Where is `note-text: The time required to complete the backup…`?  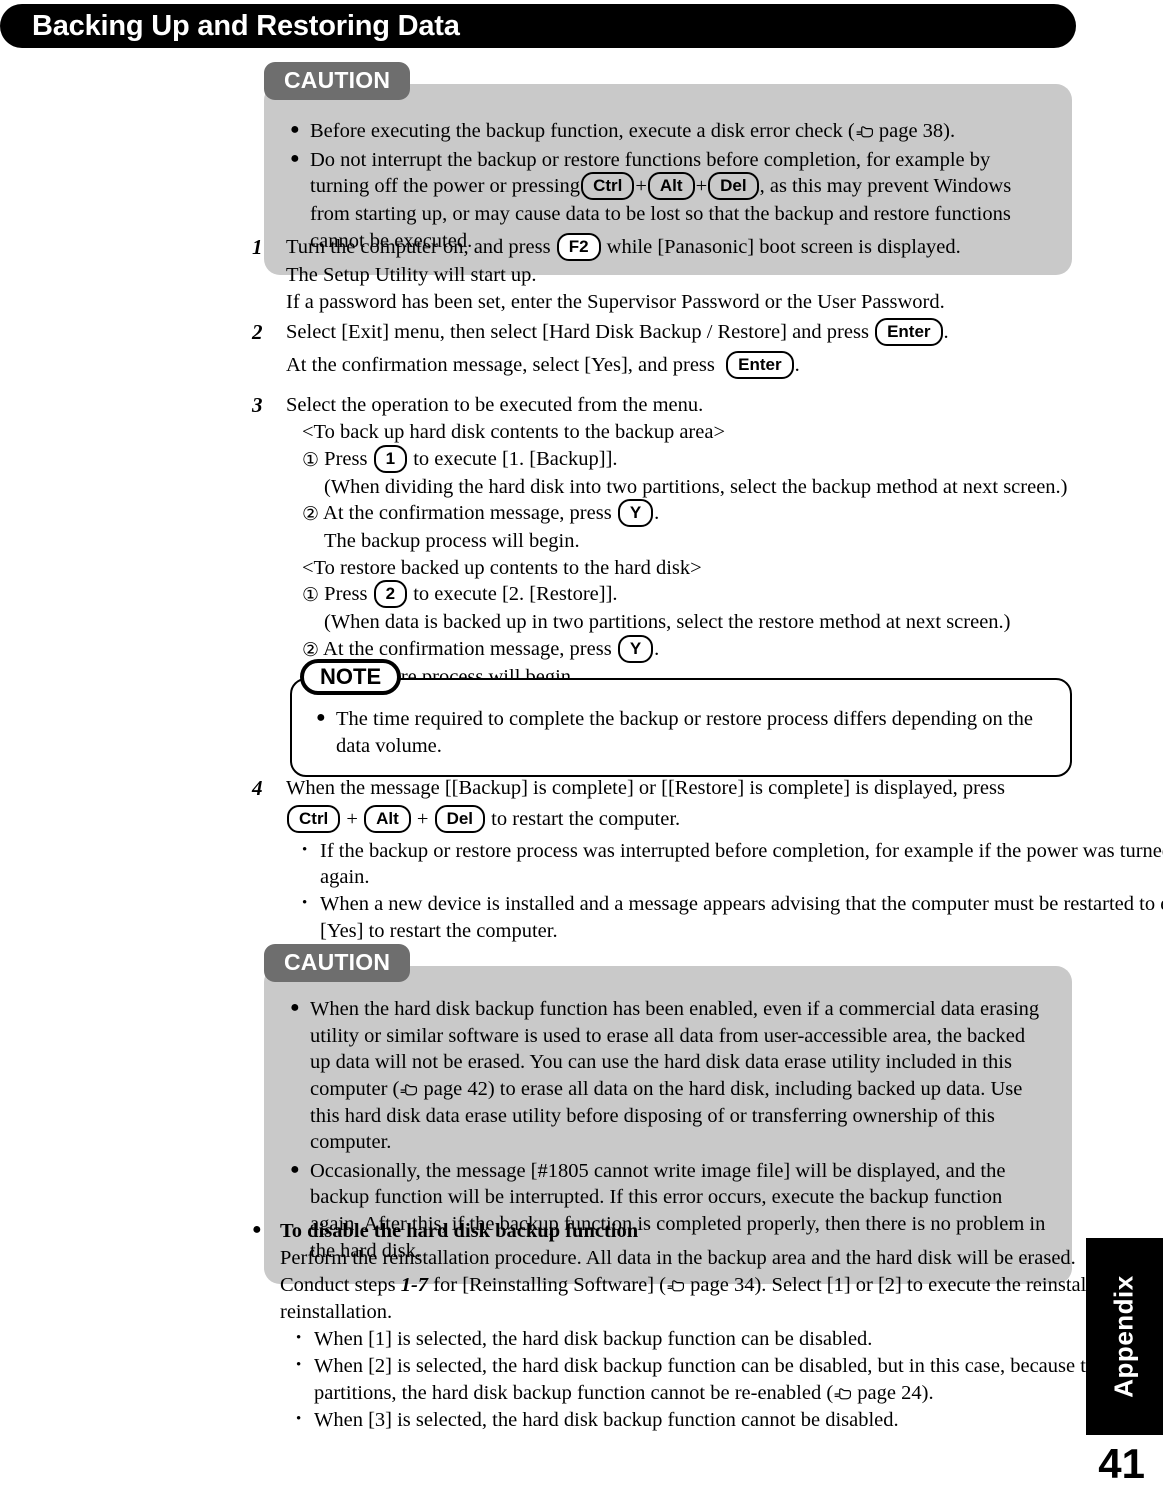 note-text: The time required to complete the backup… is located at coordinates (684, 732).